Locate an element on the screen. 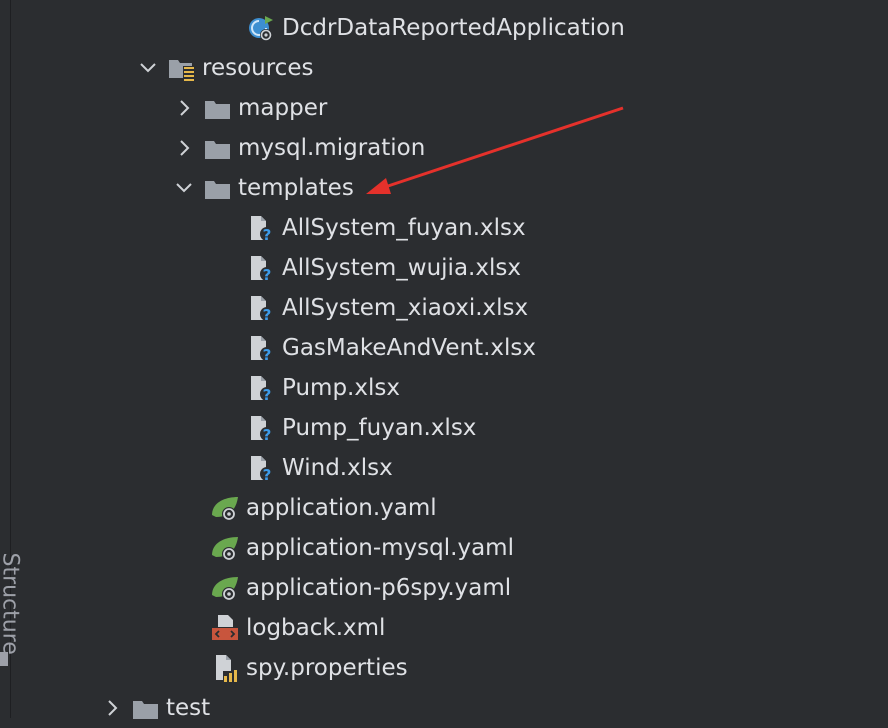  tree-item-label: Pump_fuyan.xlsx is located at coordinates (379, 428).